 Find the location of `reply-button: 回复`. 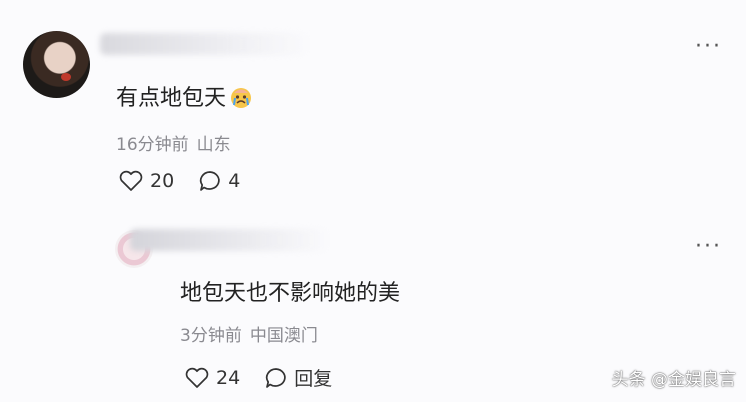

reply-button: 回复 is located at coordinates (298, 377).